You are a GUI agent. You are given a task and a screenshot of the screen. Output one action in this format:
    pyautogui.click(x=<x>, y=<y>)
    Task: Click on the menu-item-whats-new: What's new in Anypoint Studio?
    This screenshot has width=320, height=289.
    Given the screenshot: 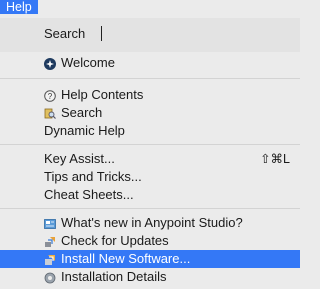 What is the action you would take?
    pyautogui.click(x=150, y=223)
    